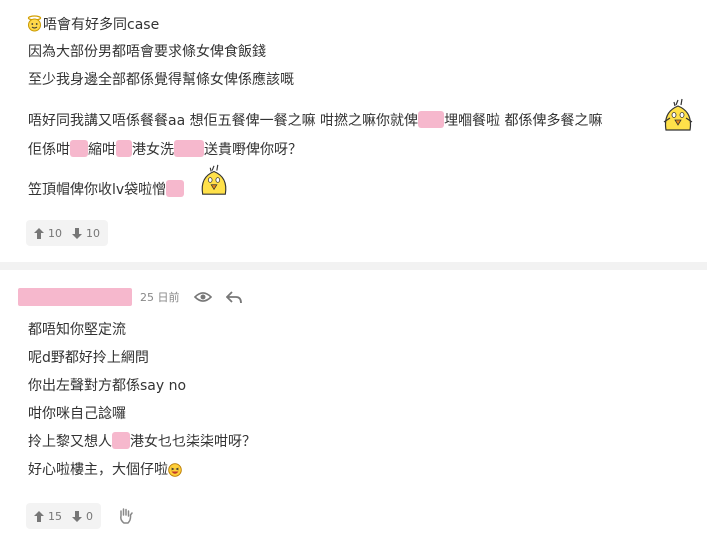  What do you see at coordinates (147, 52) in the screenshot?
I see `post-line: 因為大部份男都唔會要求條女俾食飯錢` at bounding box center [147, 52].